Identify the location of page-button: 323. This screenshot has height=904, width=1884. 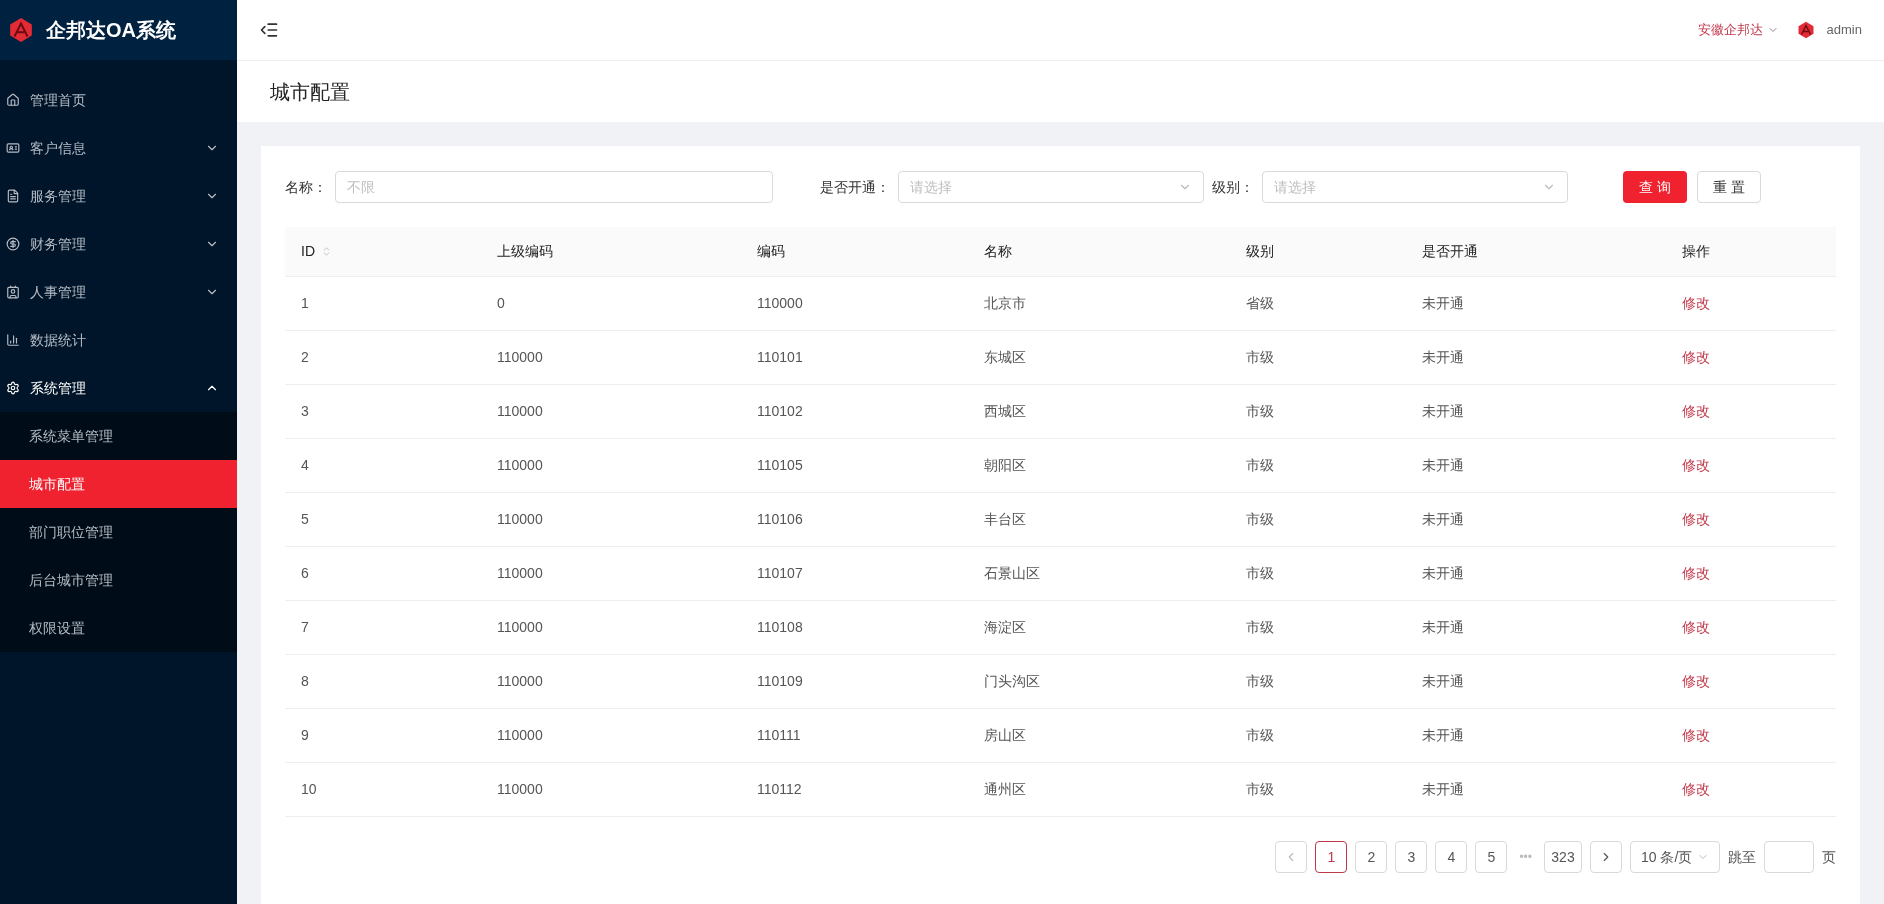
(1563, 857).